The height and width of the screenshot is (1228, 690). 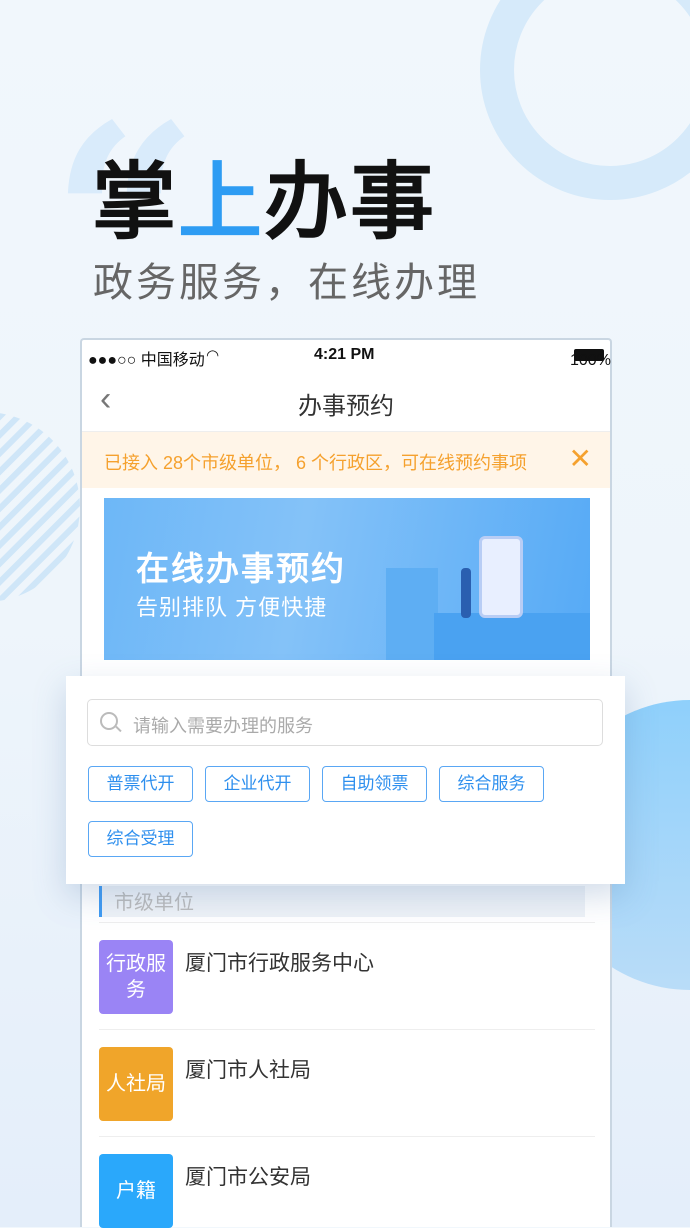 I want to click on tag-button: 自助领票, so click(x=374, y=784).